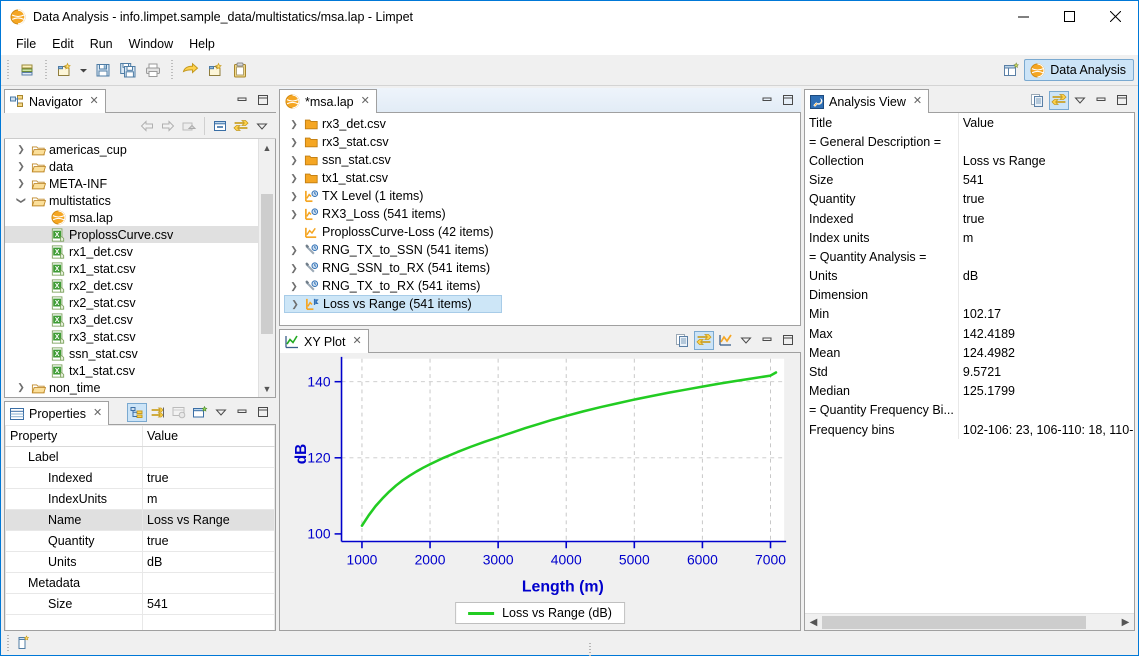 The height and width of the screenshot is (656, 1139). Describe the element at coordinates (969, 295) in the screenshot. I see `analysis-row: Dimension` at that location.